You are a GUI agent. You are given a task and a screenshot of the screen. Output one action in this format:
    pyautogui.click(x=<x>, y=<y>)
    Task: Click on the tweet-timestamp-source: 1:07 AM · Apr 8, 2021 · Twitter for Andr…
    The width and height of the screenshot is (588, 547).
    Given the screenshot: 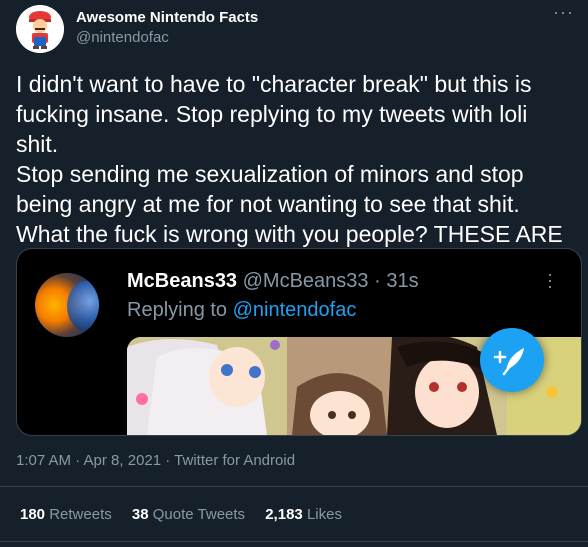 What is the action you would take?
    pyautogui.click(x=155, y=461)
    